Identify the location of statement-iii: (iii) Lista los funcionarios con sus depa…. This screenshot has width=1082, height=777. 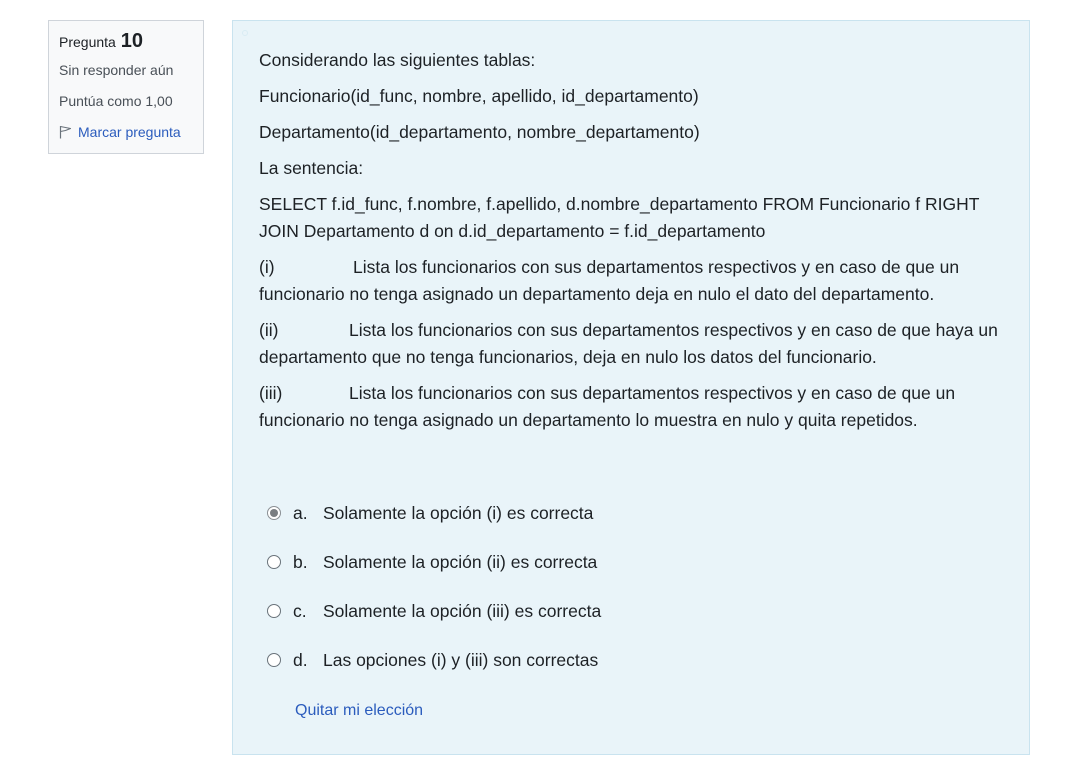
(639, 407).